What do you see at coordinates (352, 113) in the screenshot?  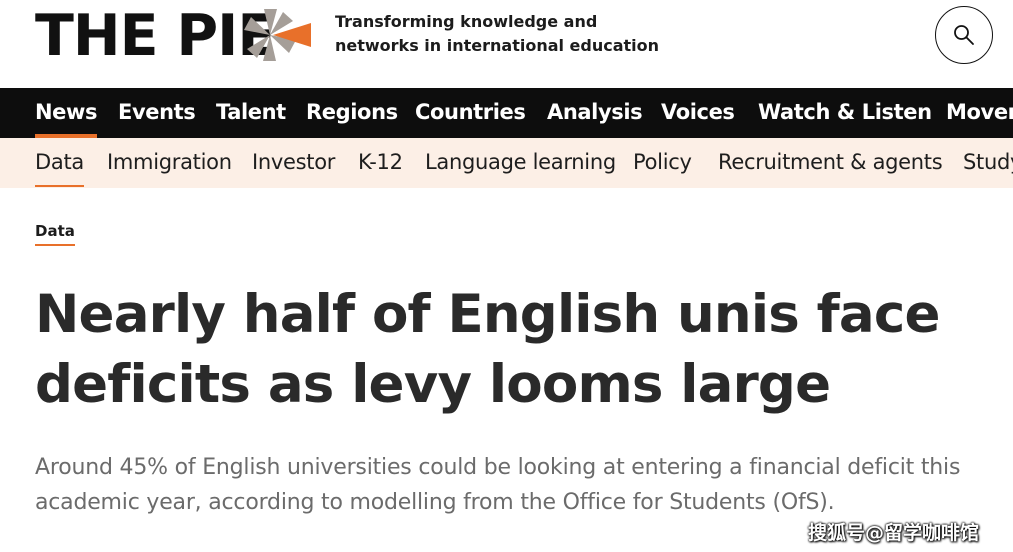 I see `nav-item-regions: Regions` at bounding box center [352, 113].